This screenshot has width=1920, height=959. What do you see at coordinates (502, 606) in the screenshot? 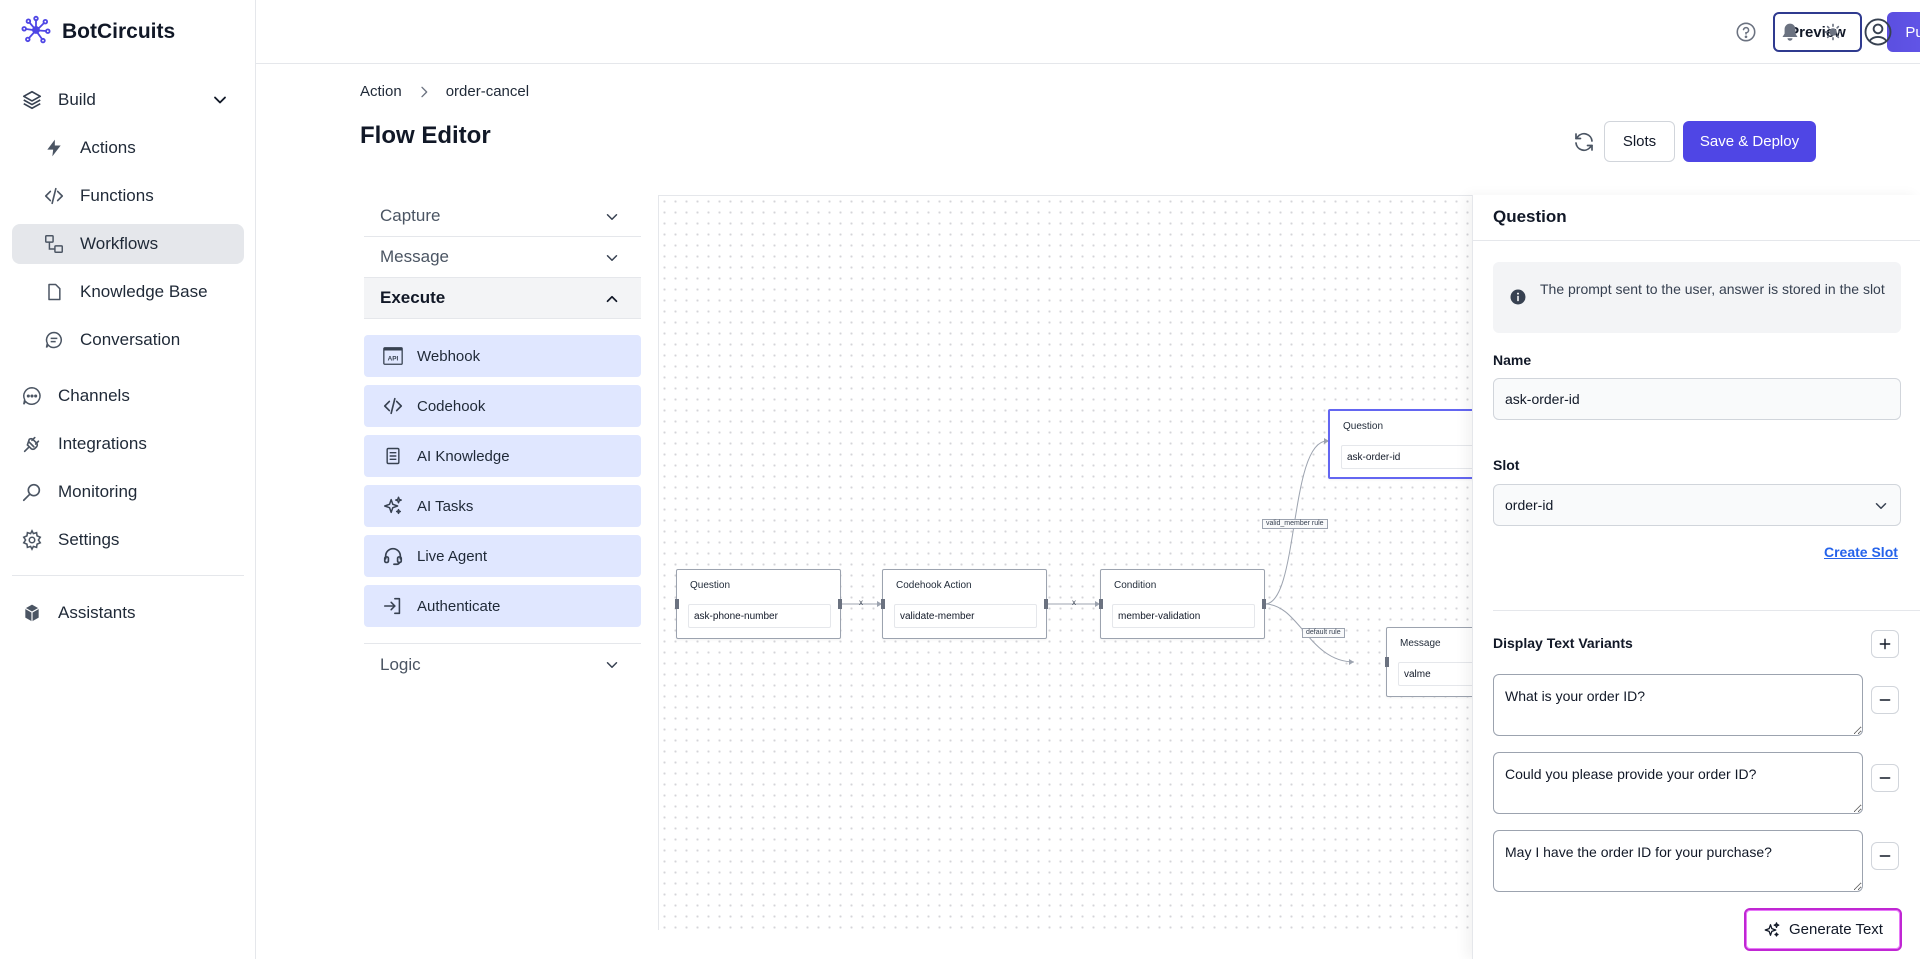
I see `palette-item-authenticate: Authenticate` at bounding box center [502, 606].